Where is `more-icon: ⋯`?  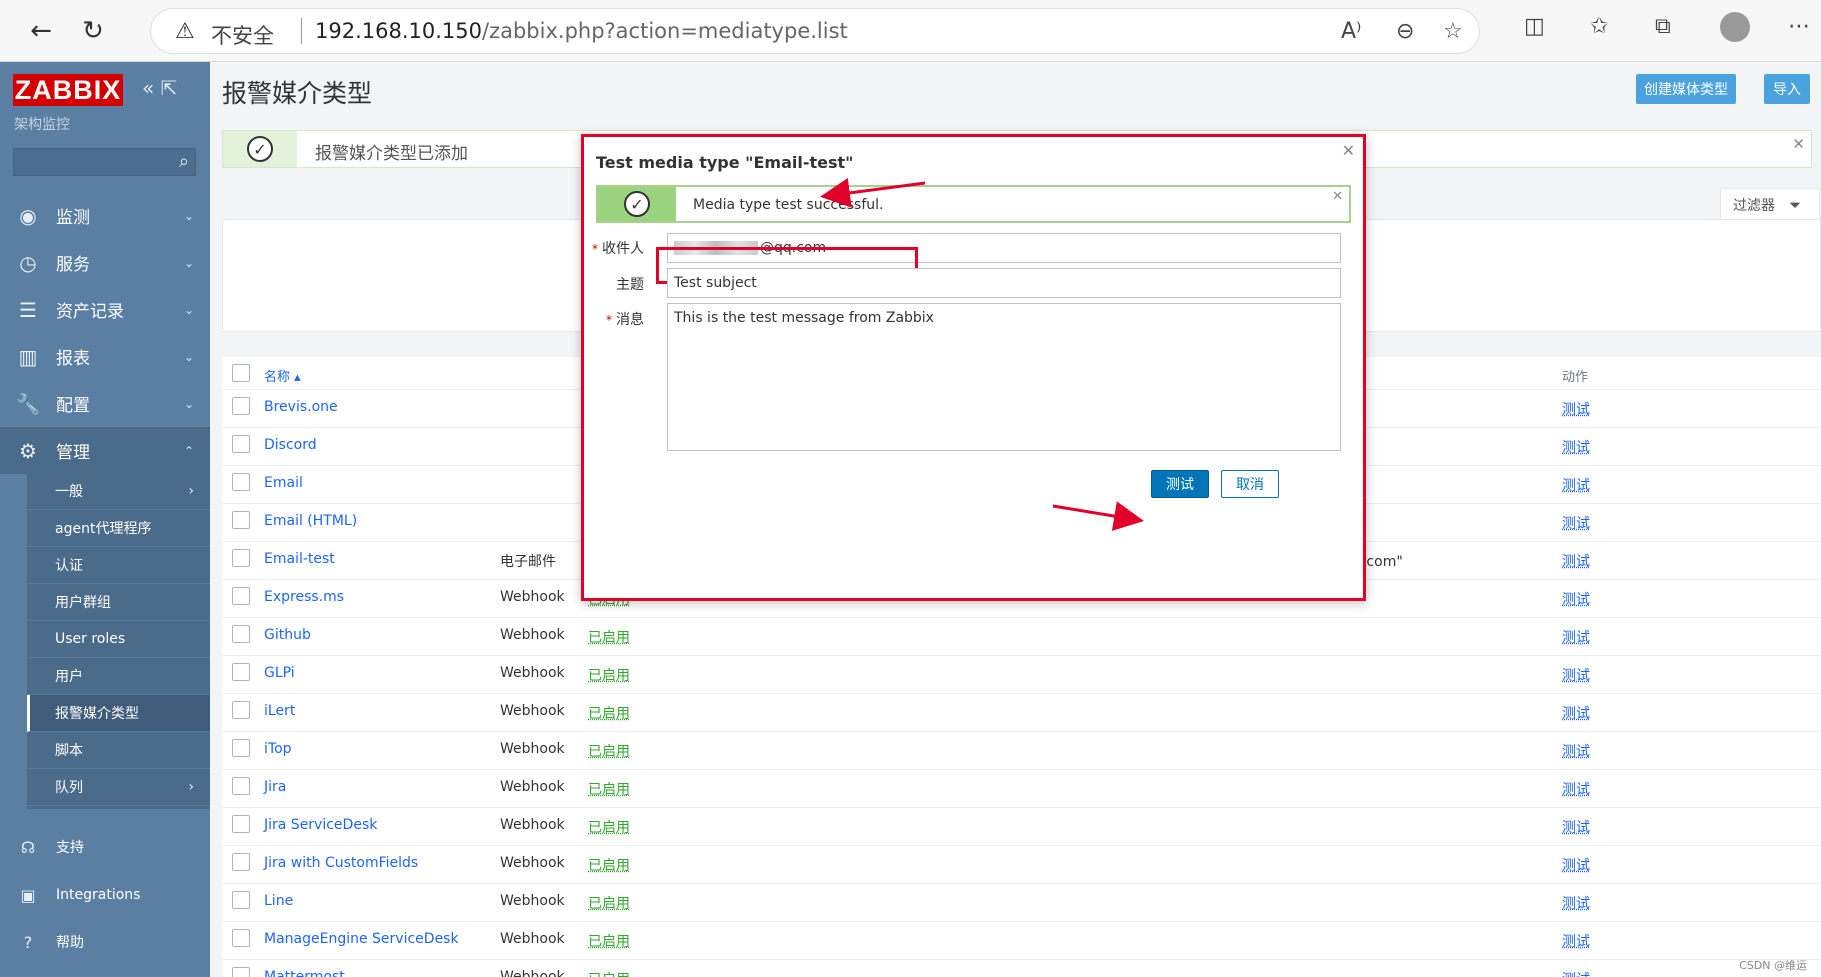
more-icon: ⋯ is located at coordinates (1799, 26).